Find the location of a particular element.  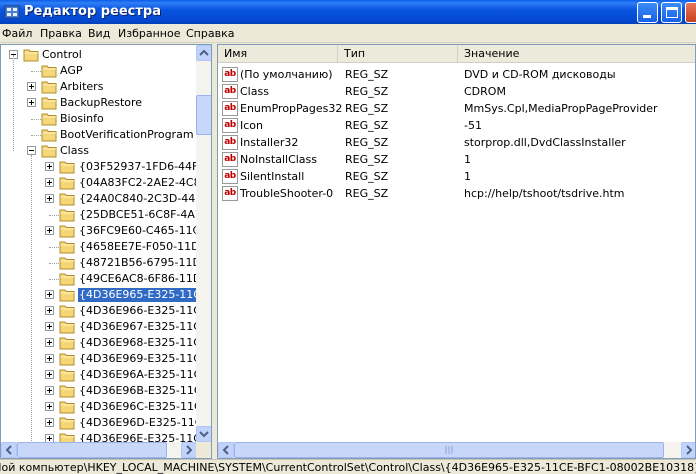

scroll-left-button is located at coordinates (9, 450).